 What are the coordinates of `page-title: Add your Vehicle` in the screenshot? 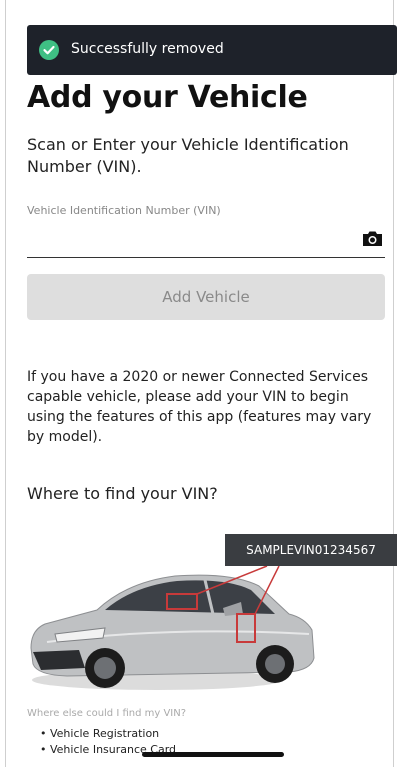 It's located at (167, 97).